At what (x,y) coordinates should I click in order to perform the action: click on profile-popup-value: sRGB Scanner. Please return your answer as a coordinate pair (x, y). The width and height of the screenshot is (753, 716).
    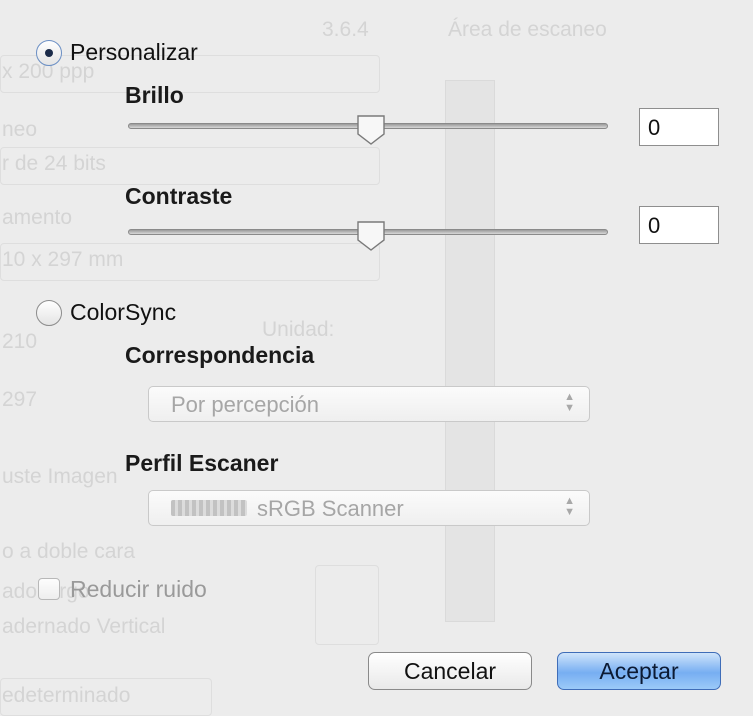
    Looking at the image, I should click on (330, 508).